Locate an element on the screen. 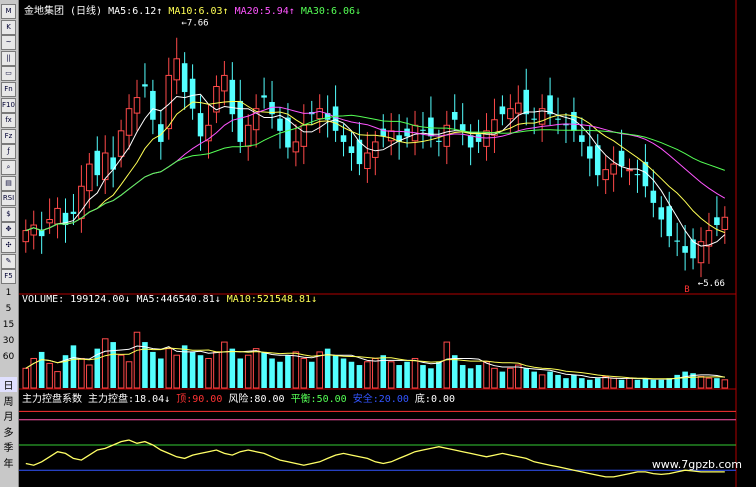 The height and width of the screenshot is (487, 756). period-1: 周 is located at coordinates (8, 400).